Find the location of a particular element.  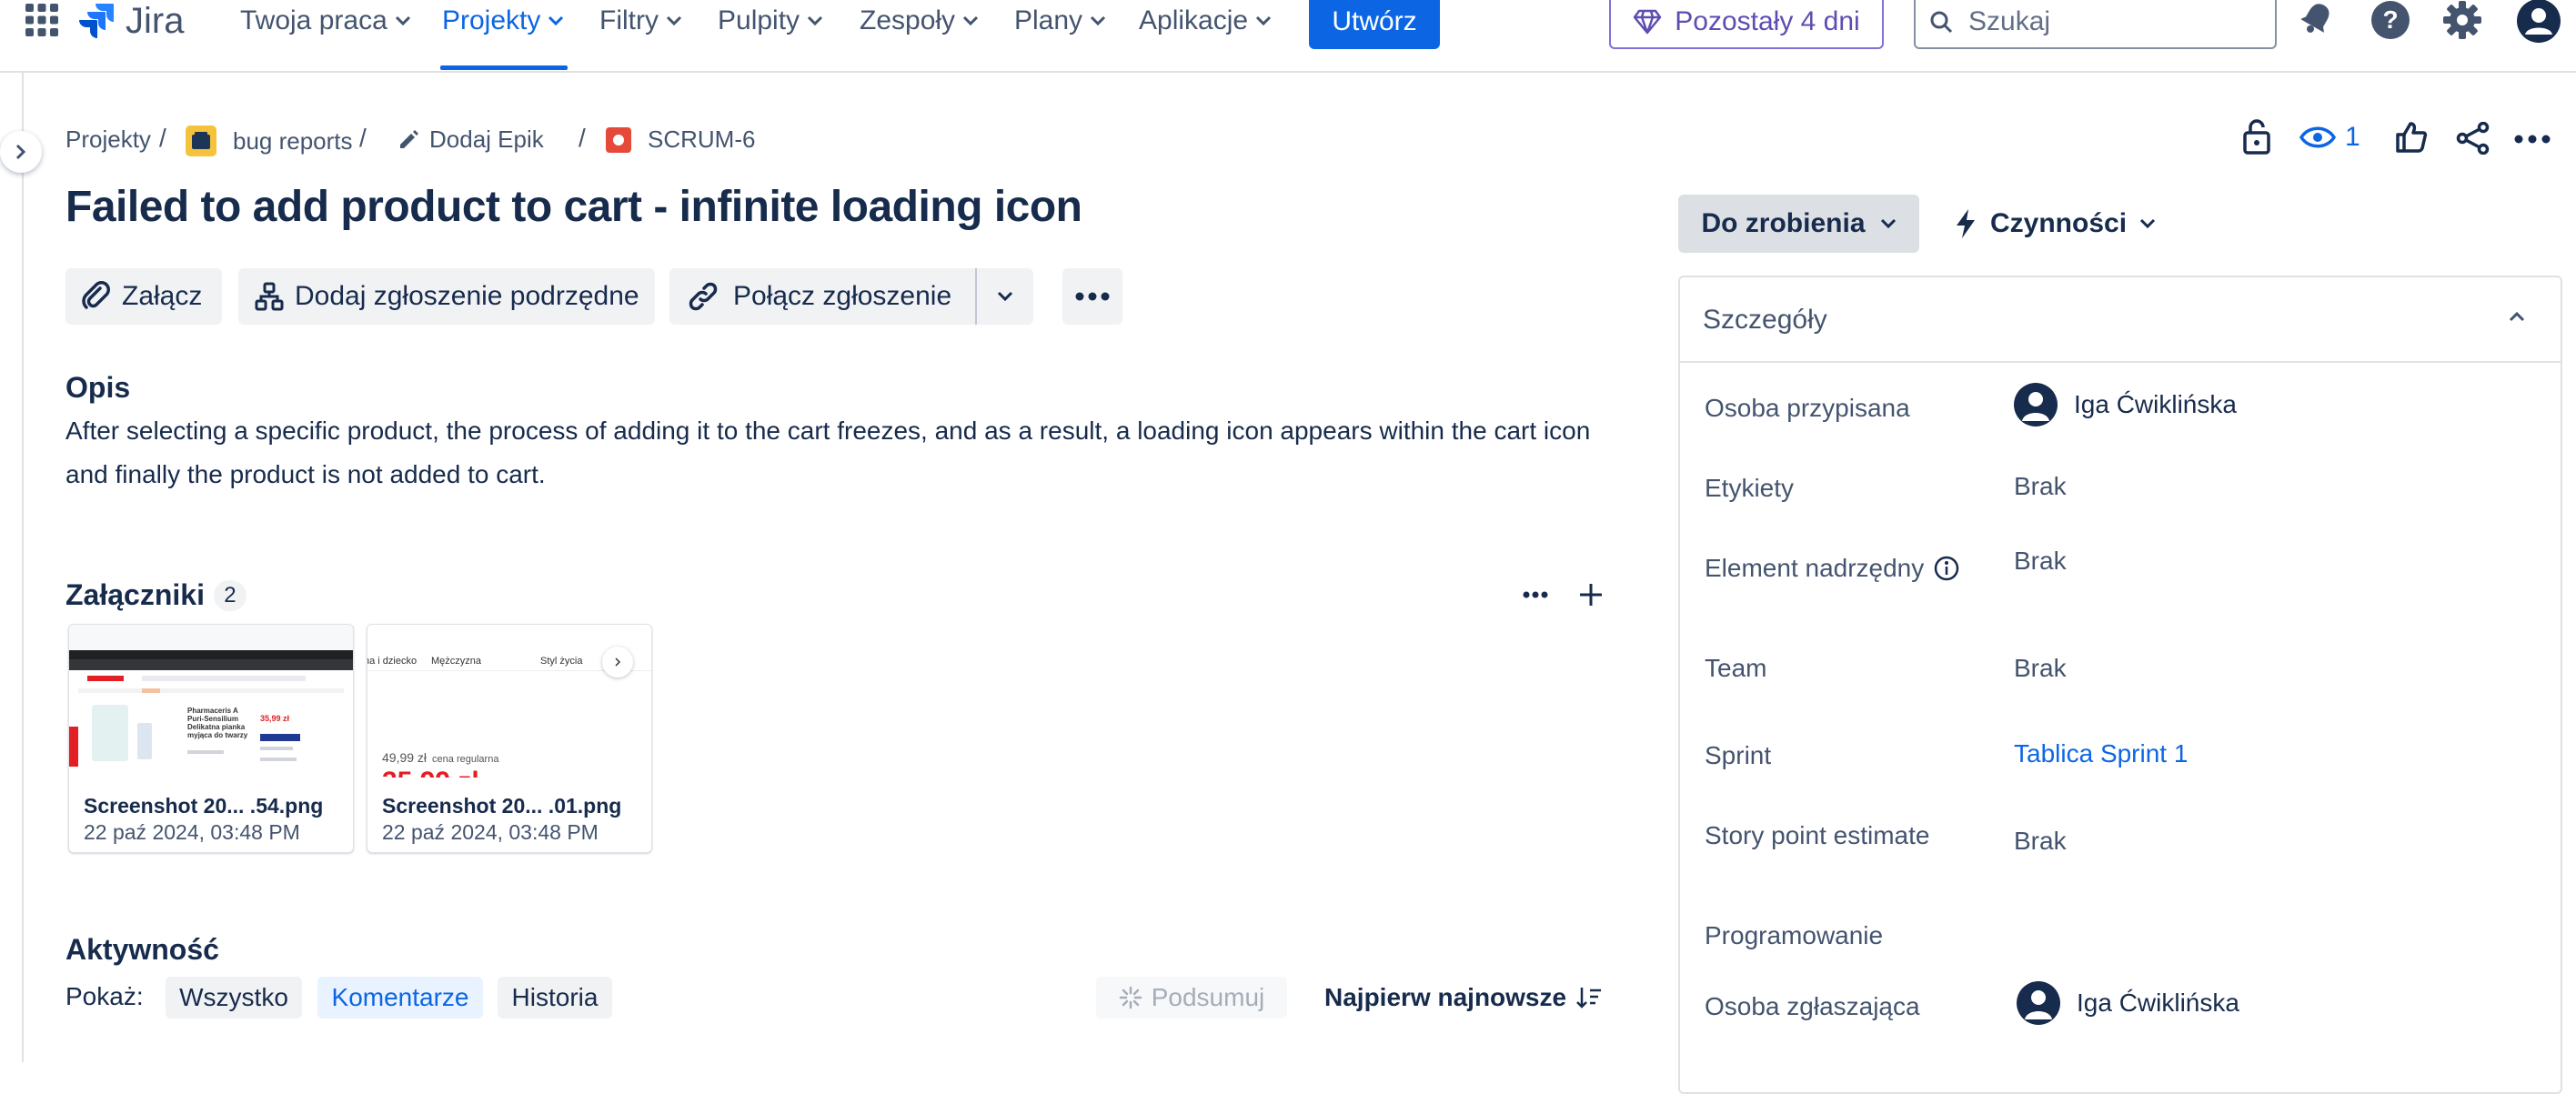

breadcrumb-issue: SCRUM-6 is located at coordinates (680, 139).